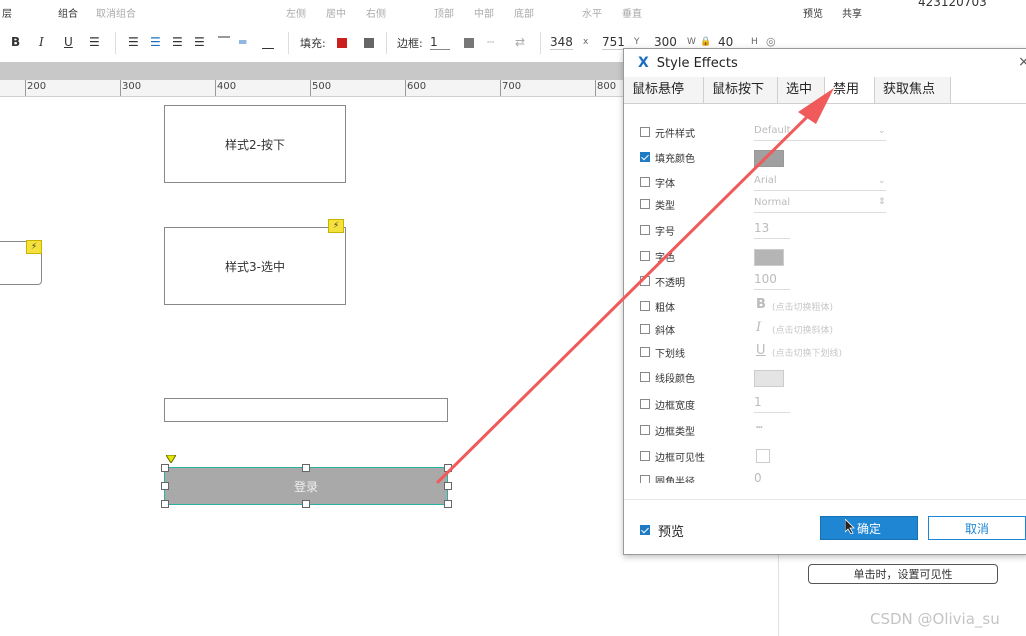  What do you see at coordinates (7, 12) in the screenshot?
I see `layer-menu: 层` at bounding box center [7, 12].